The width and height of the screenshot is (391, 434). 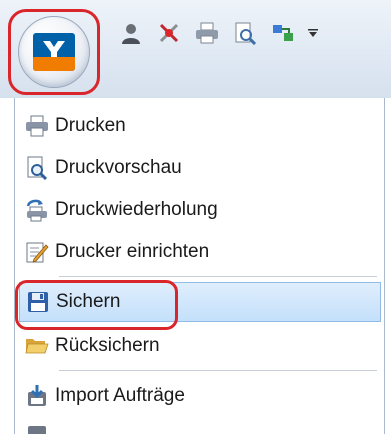 I want to click on print-preview-icon, so click(x=245, y=33).